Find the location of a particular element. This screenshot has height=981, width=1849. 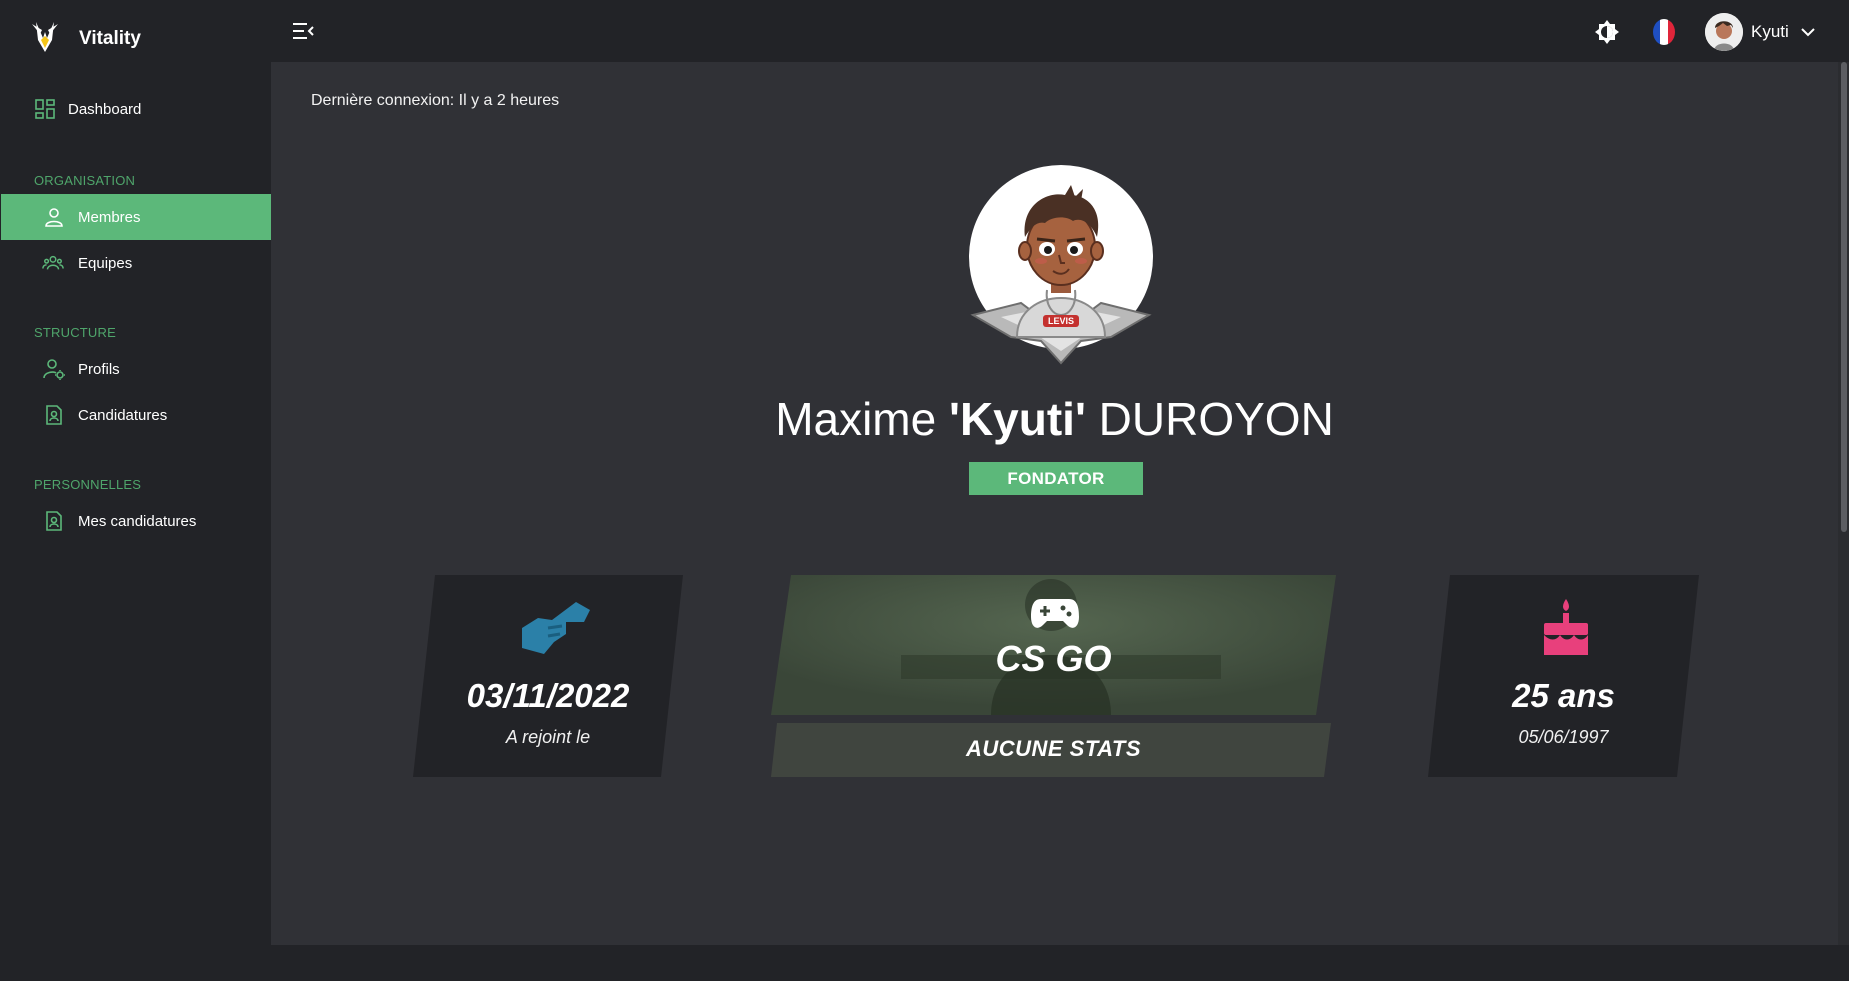

sidebar-item-label: Profils is located at coordinates (99, 369).